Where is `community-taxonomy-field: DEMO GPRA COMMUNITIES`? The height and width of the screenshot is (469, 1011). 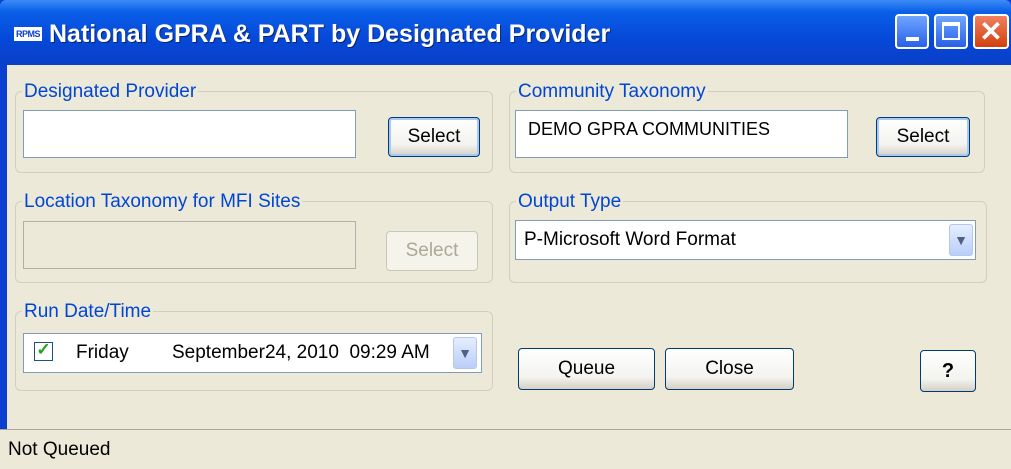
community-taxonomy-field: DEMO GPRA COMMUNITIES is located at coordinates (681, 134).